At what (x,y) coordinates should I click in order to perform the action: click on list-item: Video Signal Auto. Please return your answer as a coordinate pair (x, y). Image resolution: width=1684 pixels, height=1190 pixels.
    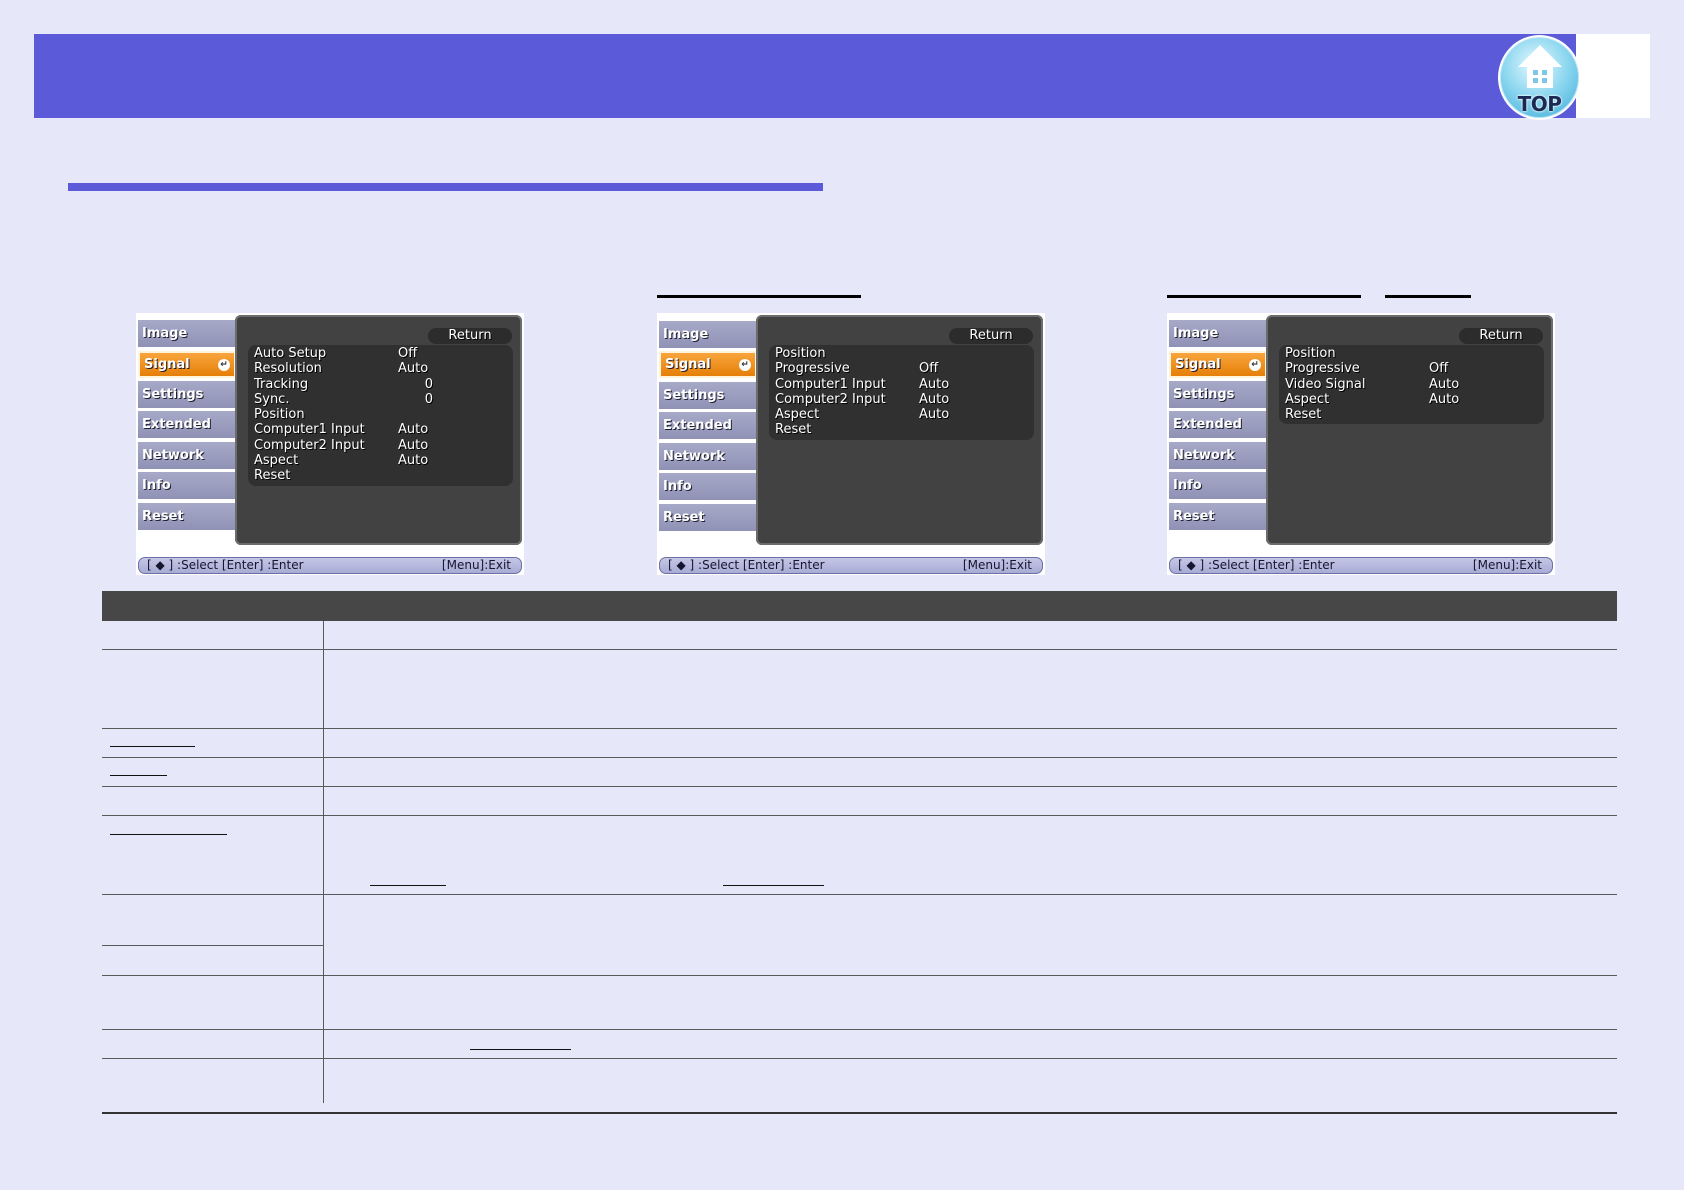
    Looking at the image, I should click on (1372, 384).